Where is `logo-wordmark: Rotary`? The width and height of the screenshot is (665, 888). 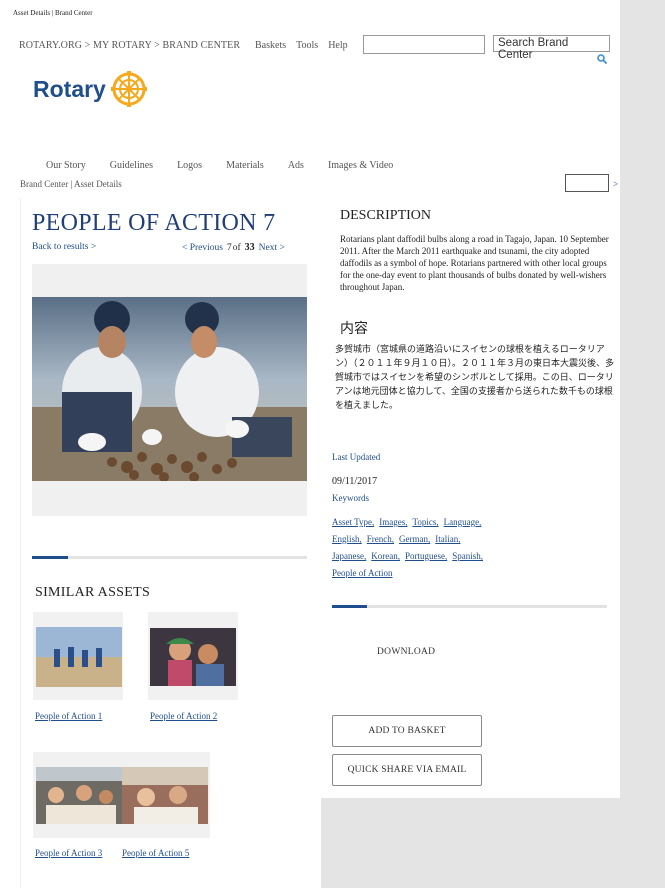
logo-wordmark: Rotary is located at coordinates (69, 88).